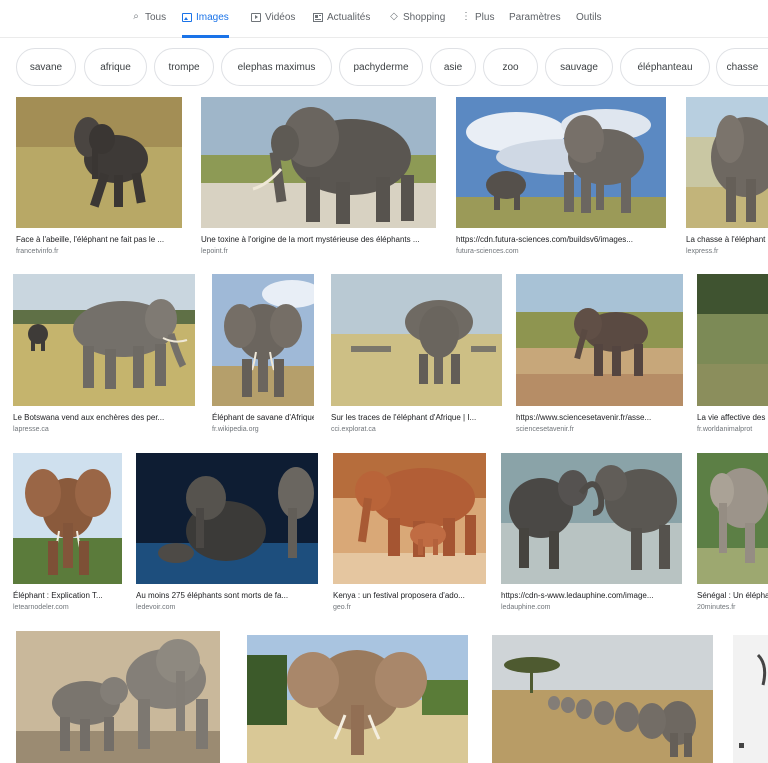  I want to click on tab-label: Shopping, so click(424, 17).